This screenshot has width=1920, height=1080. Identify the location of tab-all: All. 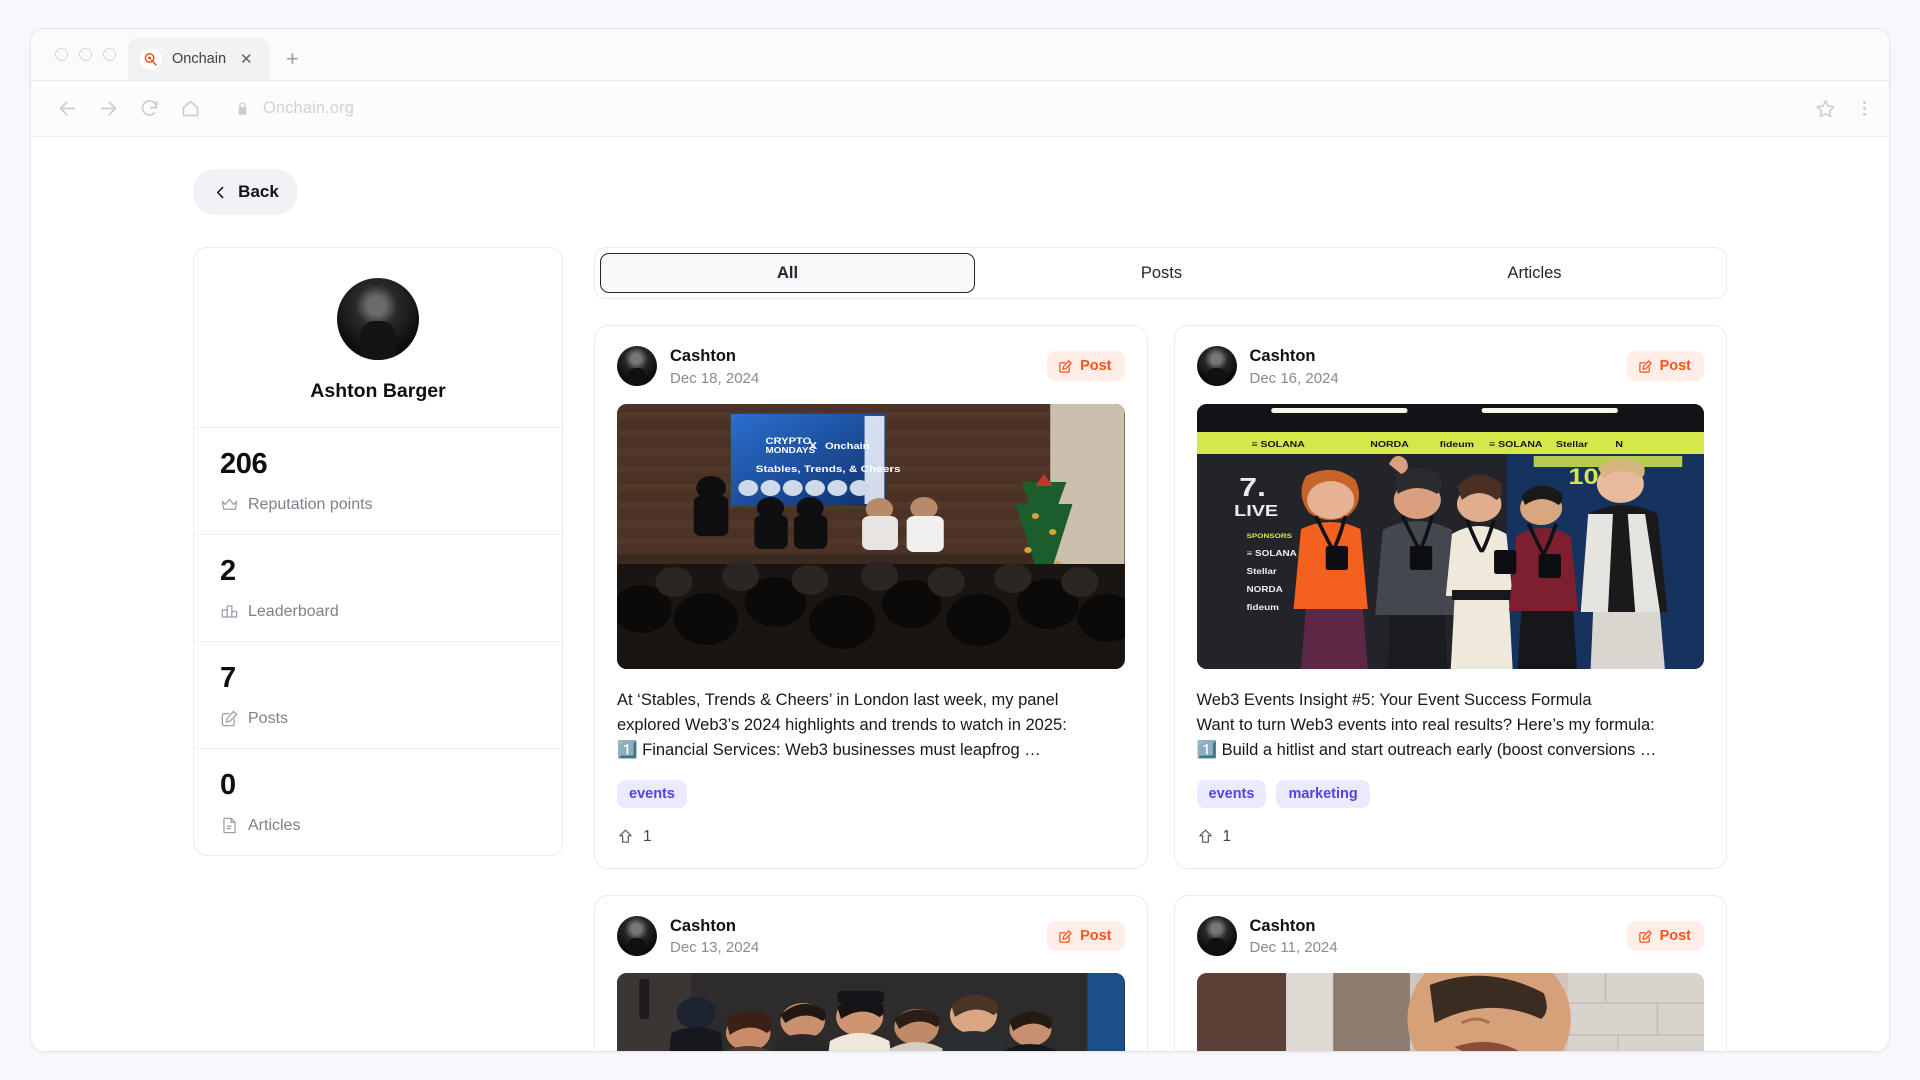
(787, 273).